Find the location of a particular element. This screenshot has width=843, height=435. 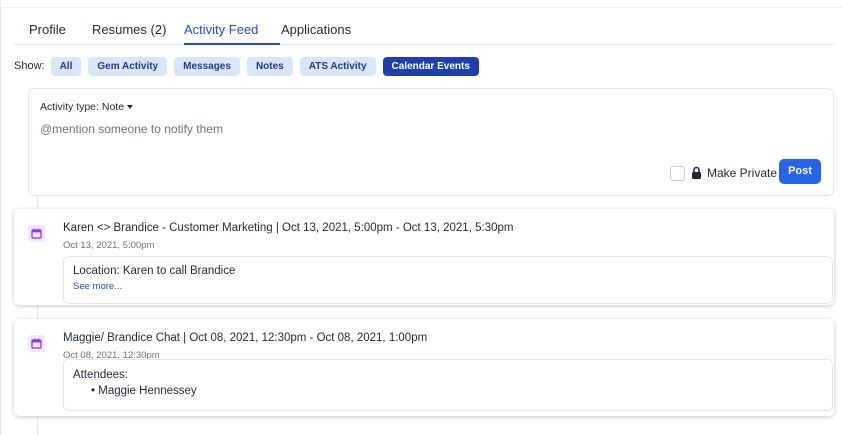

attendee-item: • Maggie Hennessey is located at coordinates (144, 391).